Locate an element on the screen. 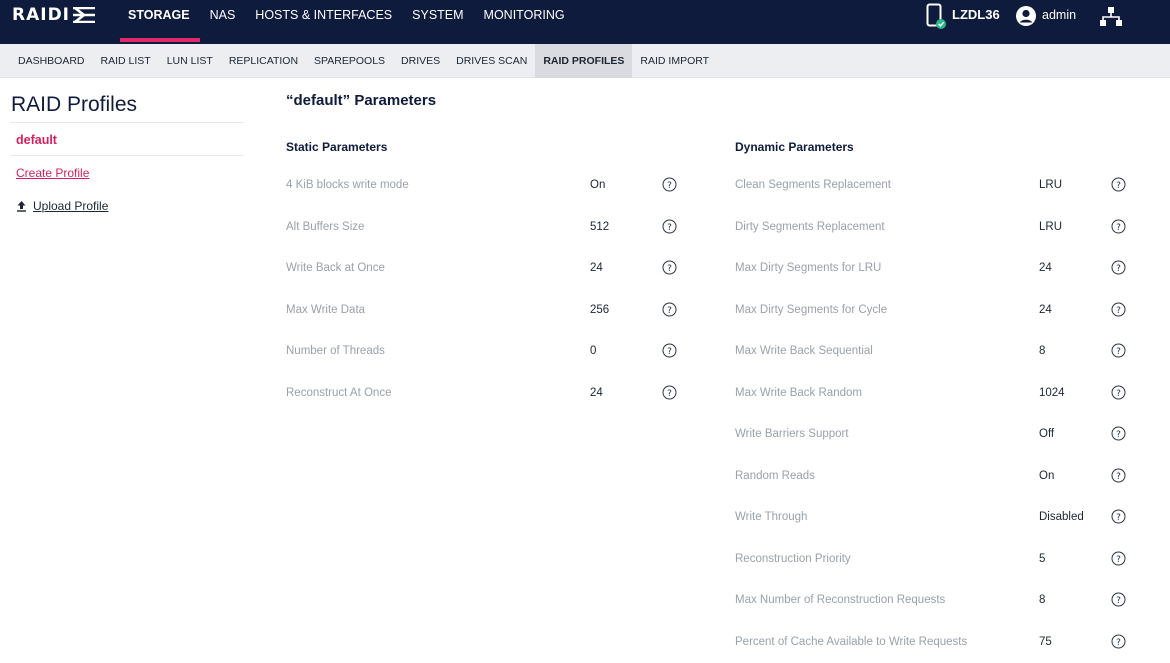  parameter-value: 75 is located at coordinates (1045, 641).